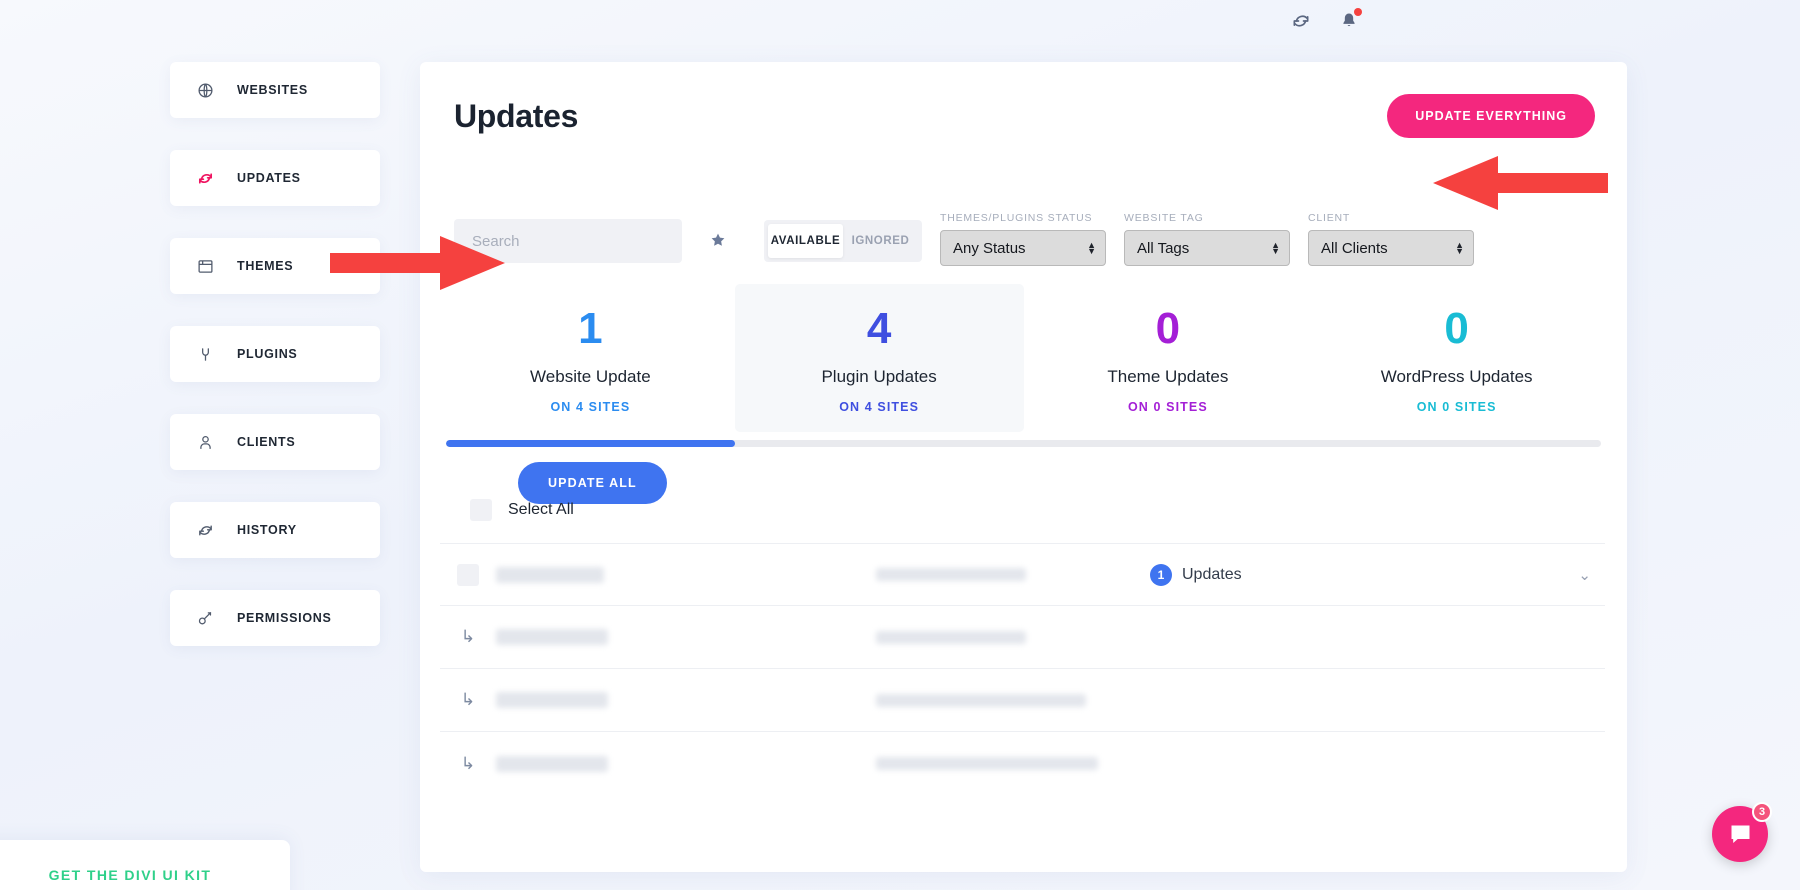 The height and width of the screenshot is (890, 1800). What do you see at coordinates (1207, 248) in the screenshot?
I see `website-tag-select: All Tags ▲ ▼` at bounding box center [1207, 248].